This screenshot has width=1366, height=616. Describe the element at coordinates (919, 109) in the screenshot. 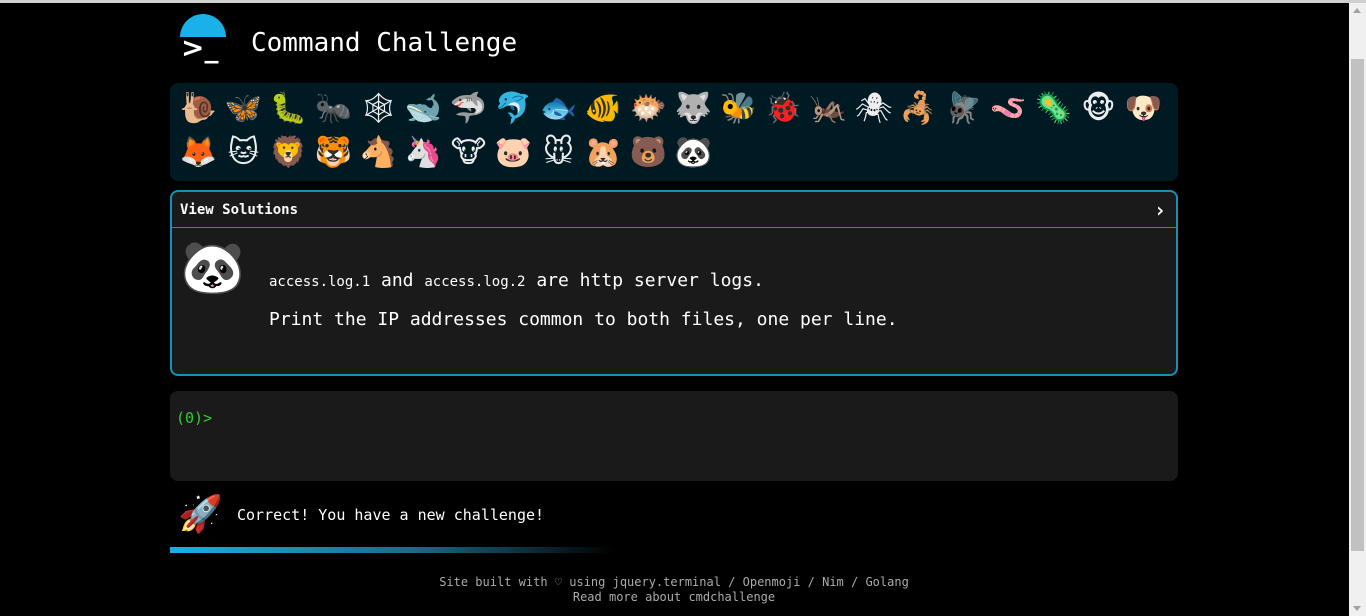

I see `scorpion-icon: 🦂` at that location.